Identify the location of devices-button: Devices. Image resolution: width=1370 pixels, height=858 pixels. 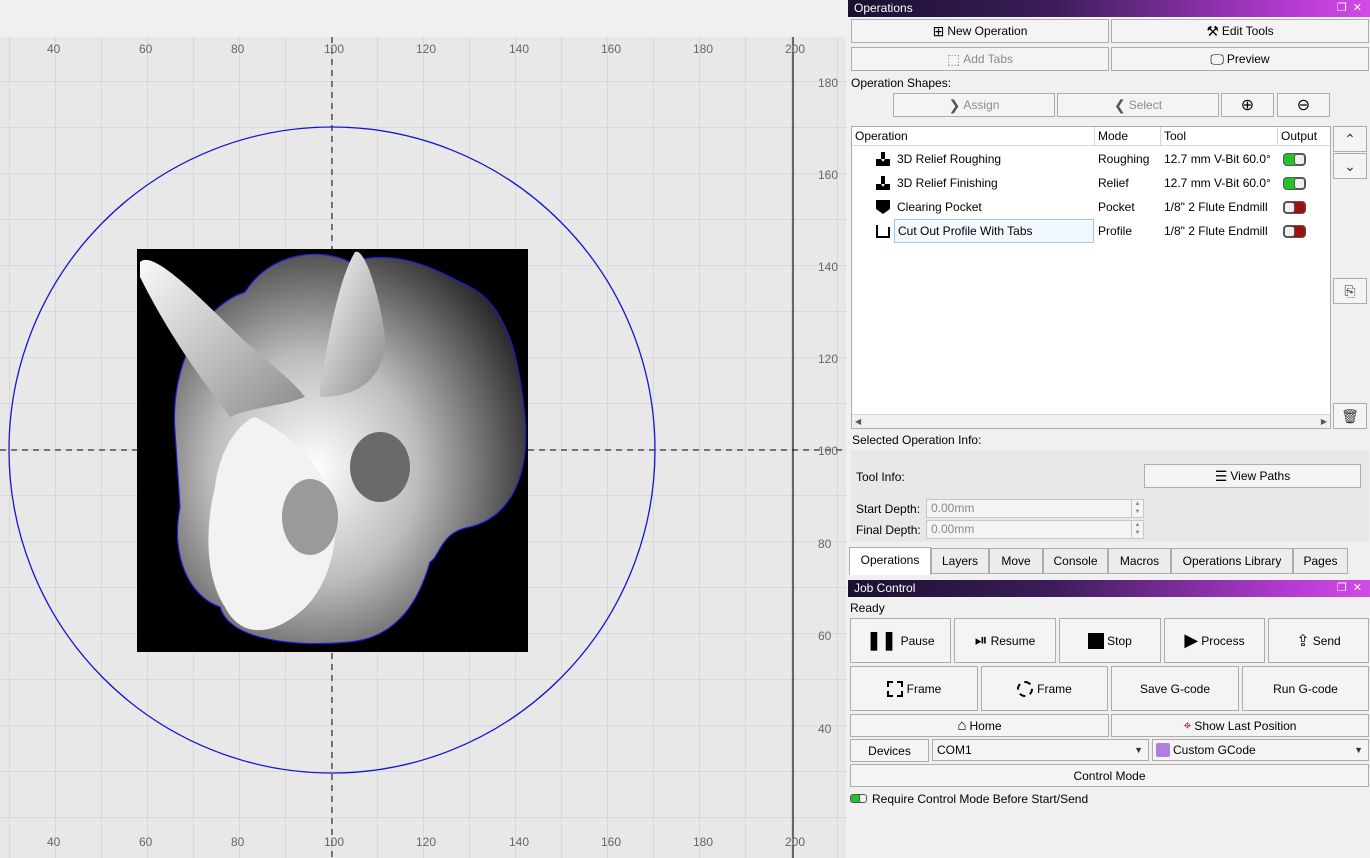
(889, 750).